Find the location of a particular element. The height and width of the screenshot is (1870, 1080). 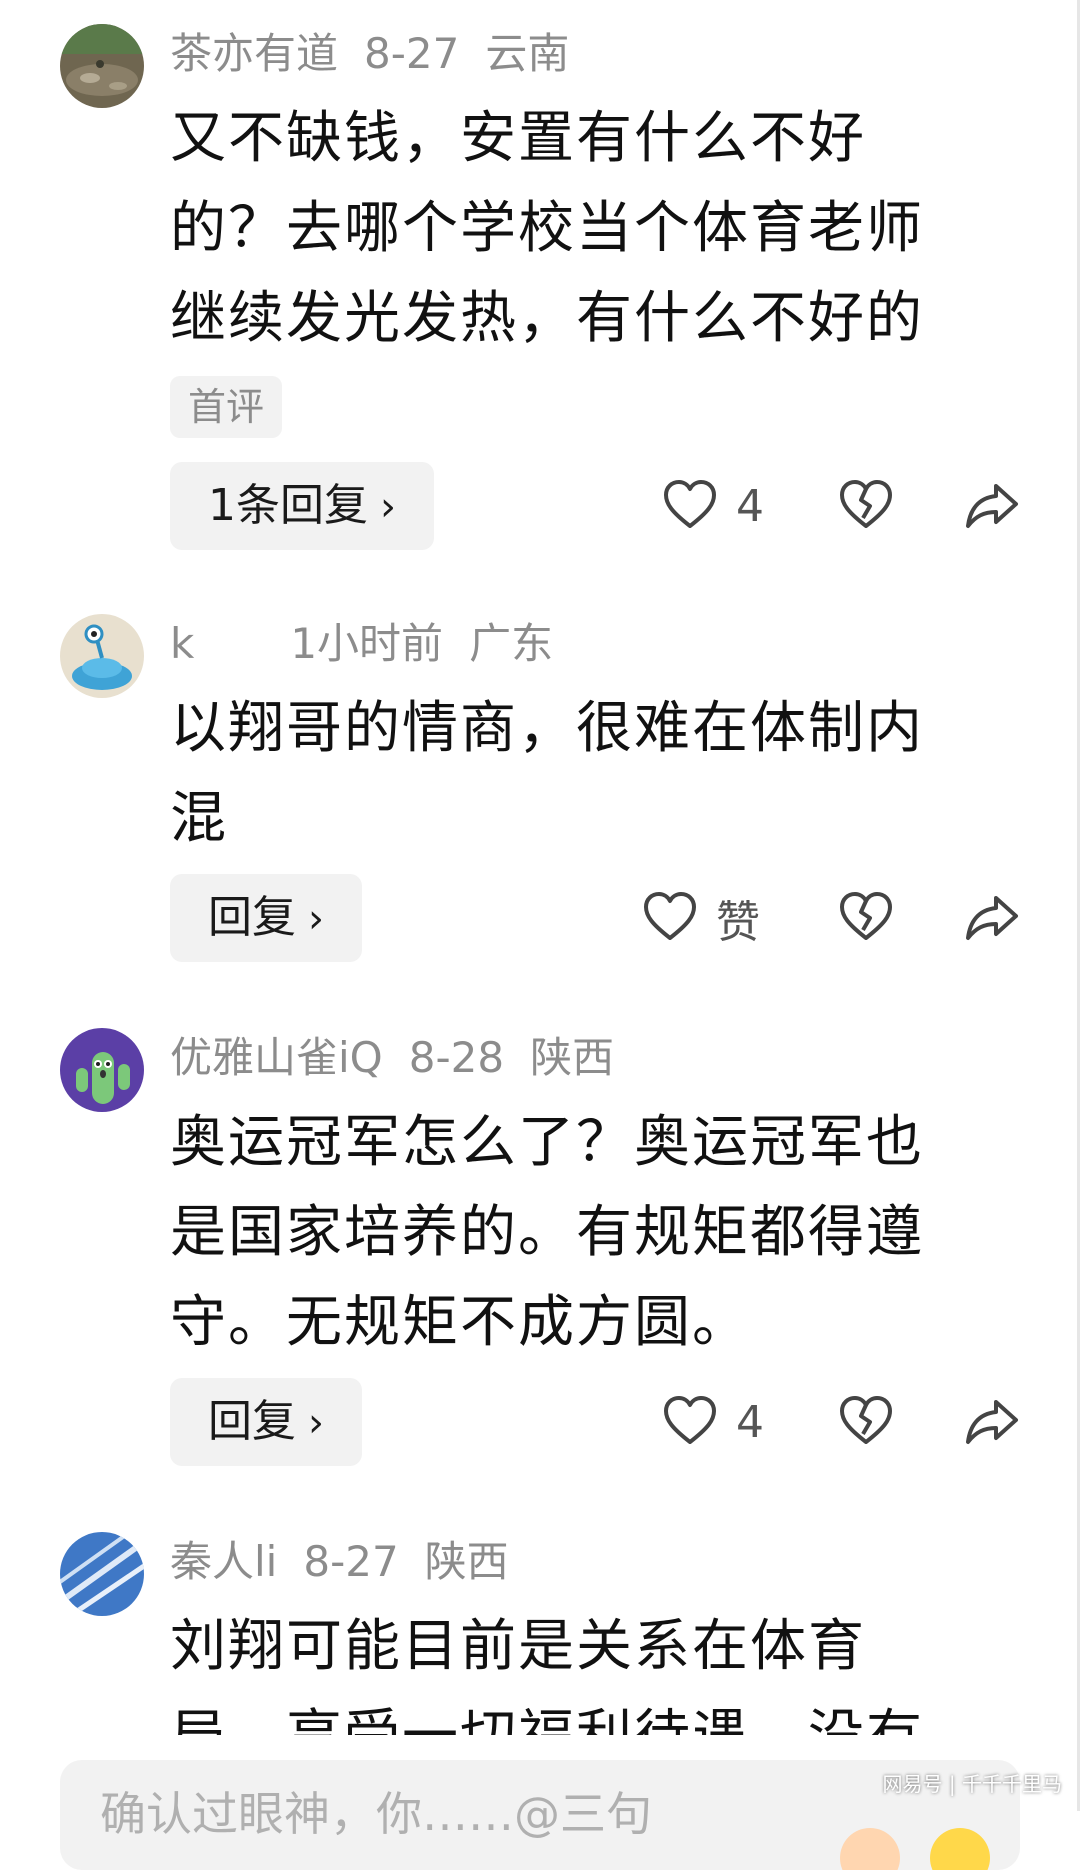

comment-meta: k 1小时前 广东 is located at coordinates (374, 644).